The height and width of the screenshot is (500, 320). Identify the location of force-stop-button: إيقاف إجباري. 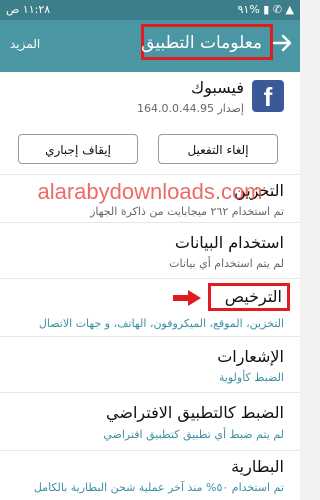
(78, 149).